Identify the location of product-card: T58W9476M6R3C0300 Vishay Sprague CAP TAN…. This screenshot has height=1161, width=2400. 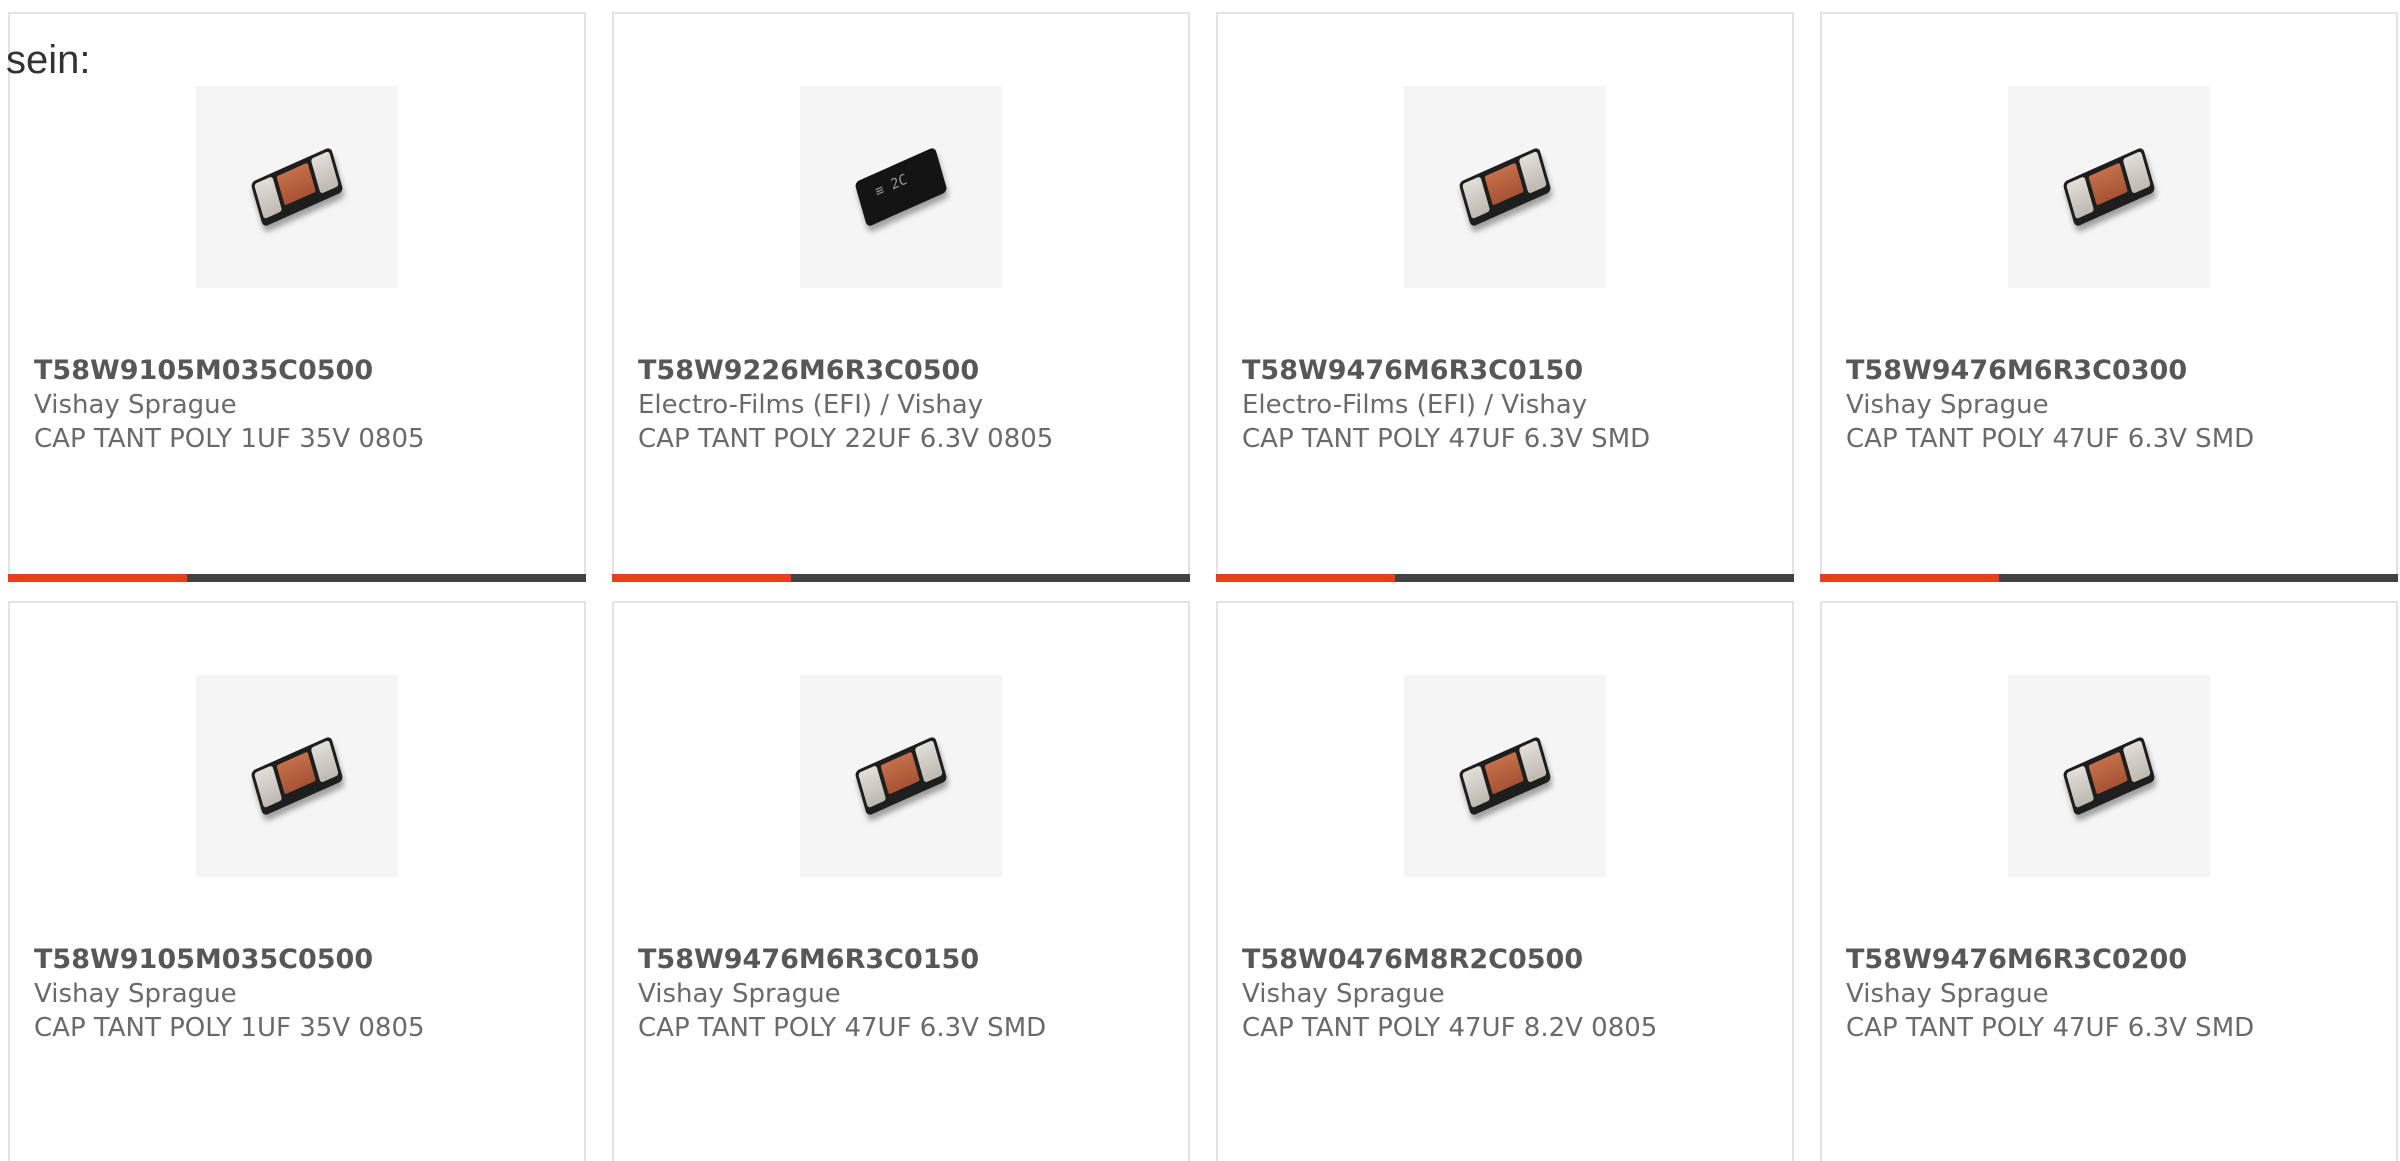
(2109, 297).